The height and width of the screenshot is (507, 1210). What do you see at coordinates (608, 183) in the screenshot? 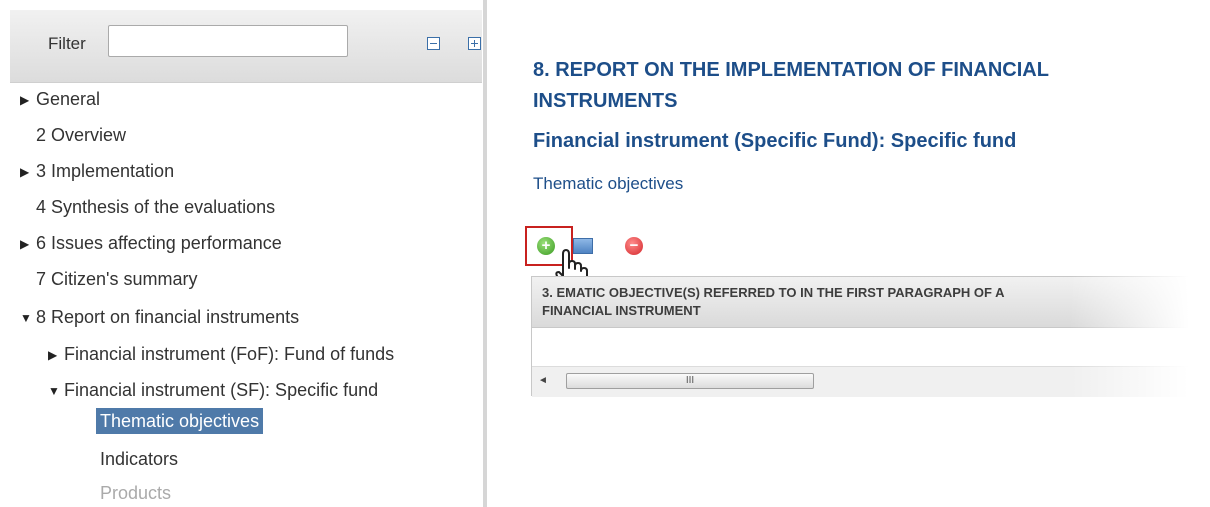
I see `objective-label: Thematic objectives` at bounding box center [608, 183].